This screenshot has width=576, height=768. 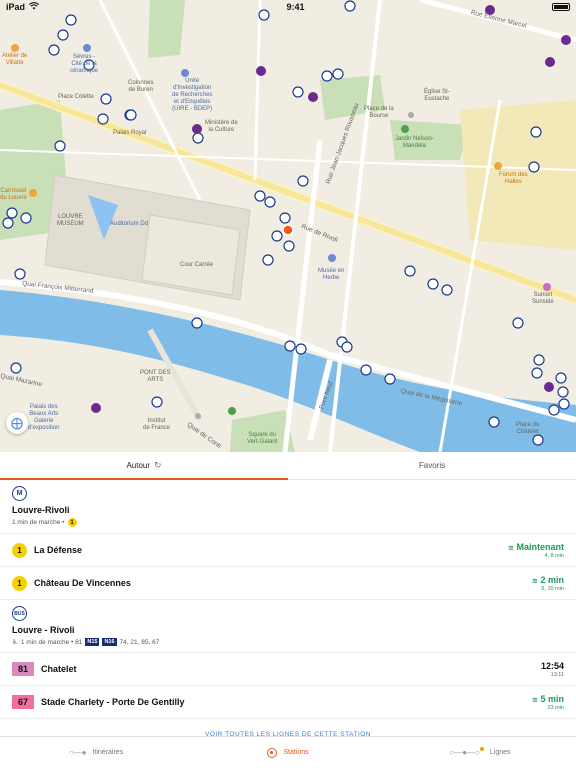 What do you see at coordinates (197, 265) in the screenshot?
I see `map-label-cour-carree: Cour Carrée` at bounding box center [197, 265].